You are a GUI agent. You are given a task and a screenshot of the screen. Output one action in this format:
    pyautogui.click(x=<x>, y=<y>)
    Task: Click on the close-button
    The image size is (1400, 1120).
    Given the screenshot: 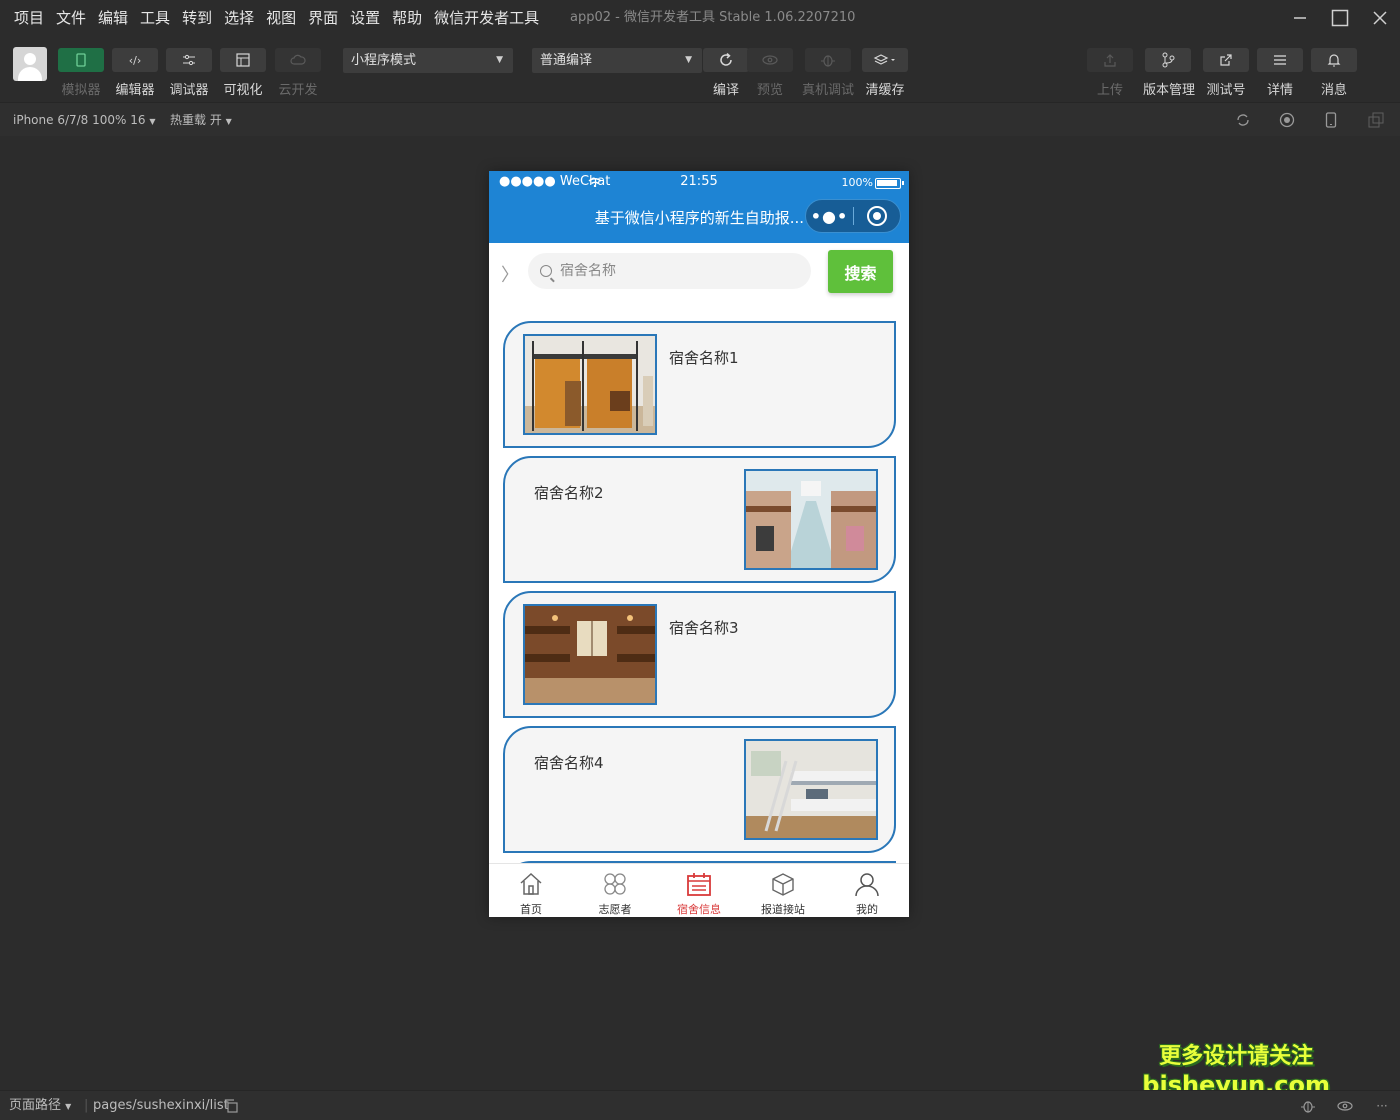 What is the action you would take?
    pyautogui.click(x=1380, y=18)
    